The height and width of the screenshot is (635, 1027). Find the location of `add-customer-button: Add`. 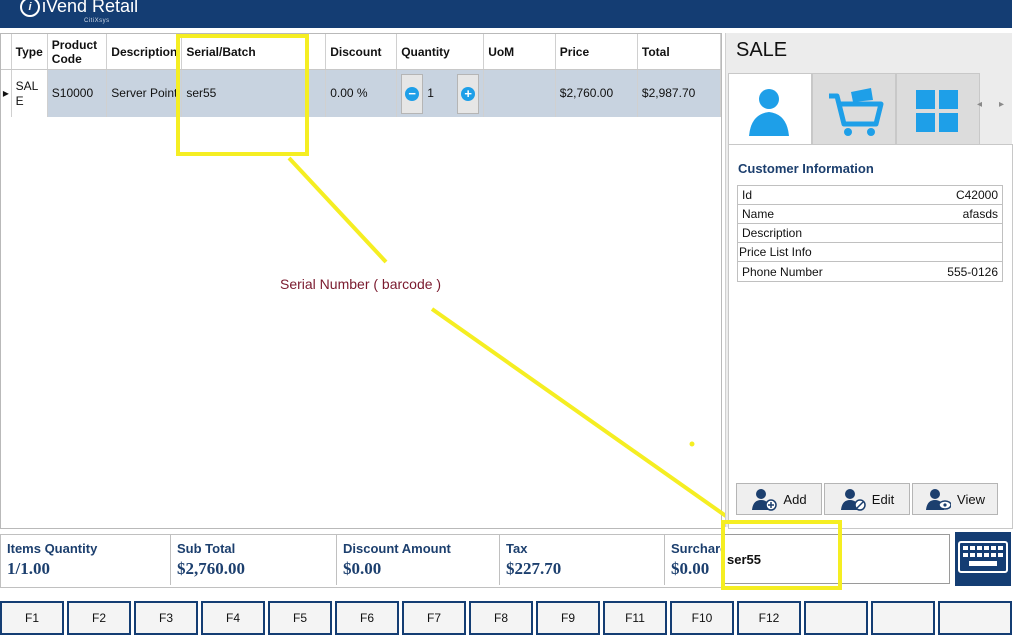

add-customer-button: Add is located at coordinates (779, 499).